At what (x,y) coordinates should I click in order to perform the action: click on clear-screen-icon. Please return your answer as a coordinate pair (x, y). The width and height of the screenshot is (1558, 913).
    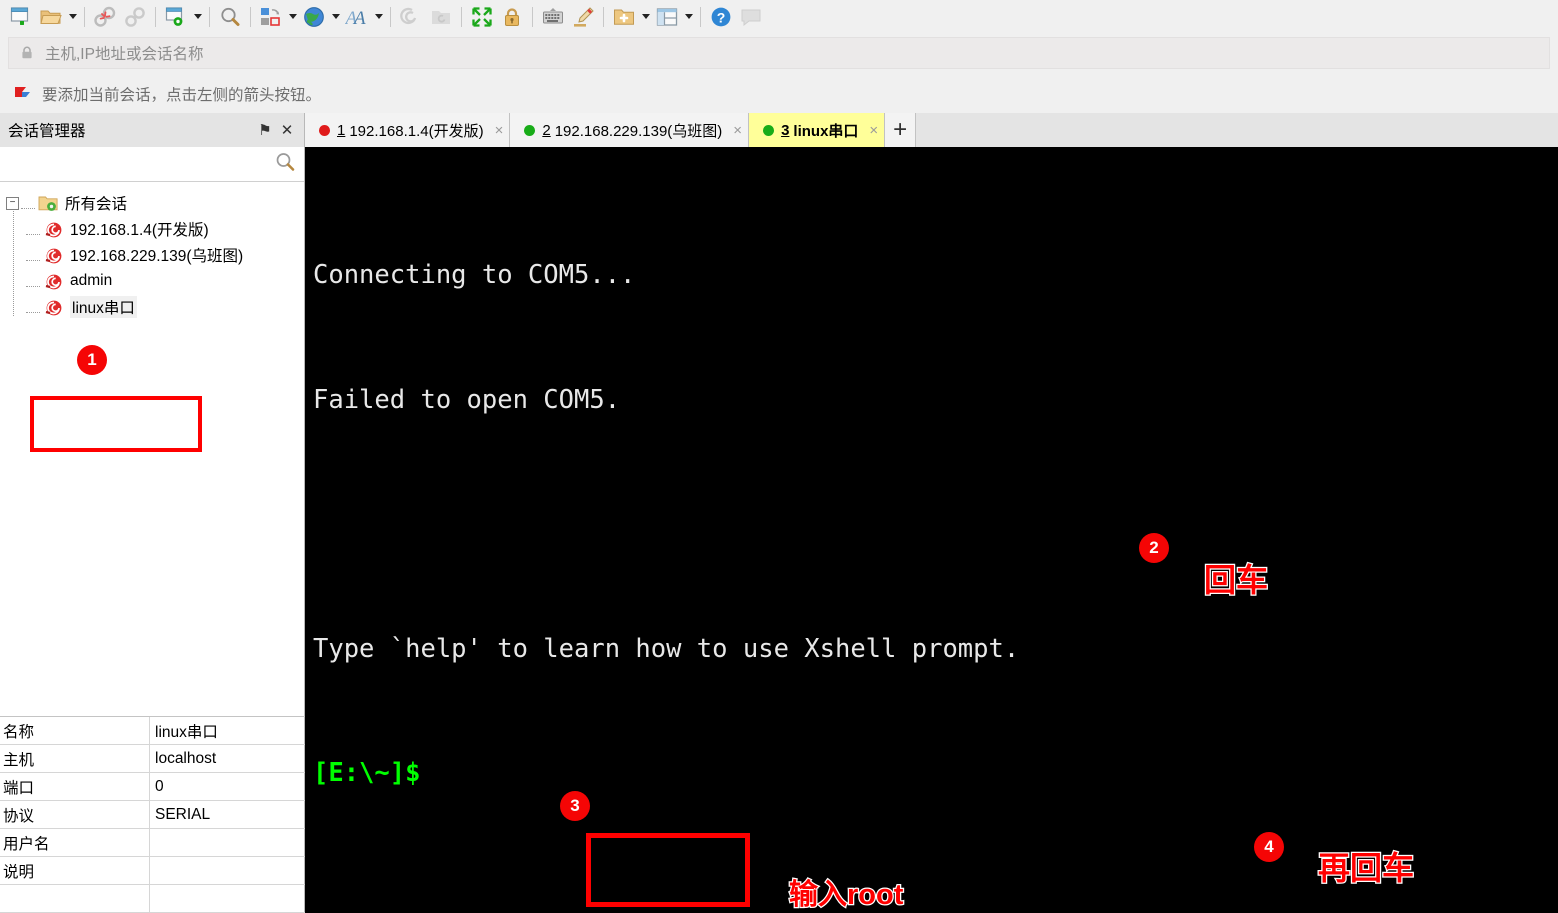
    Looking at the image, I should click on (411, 17).